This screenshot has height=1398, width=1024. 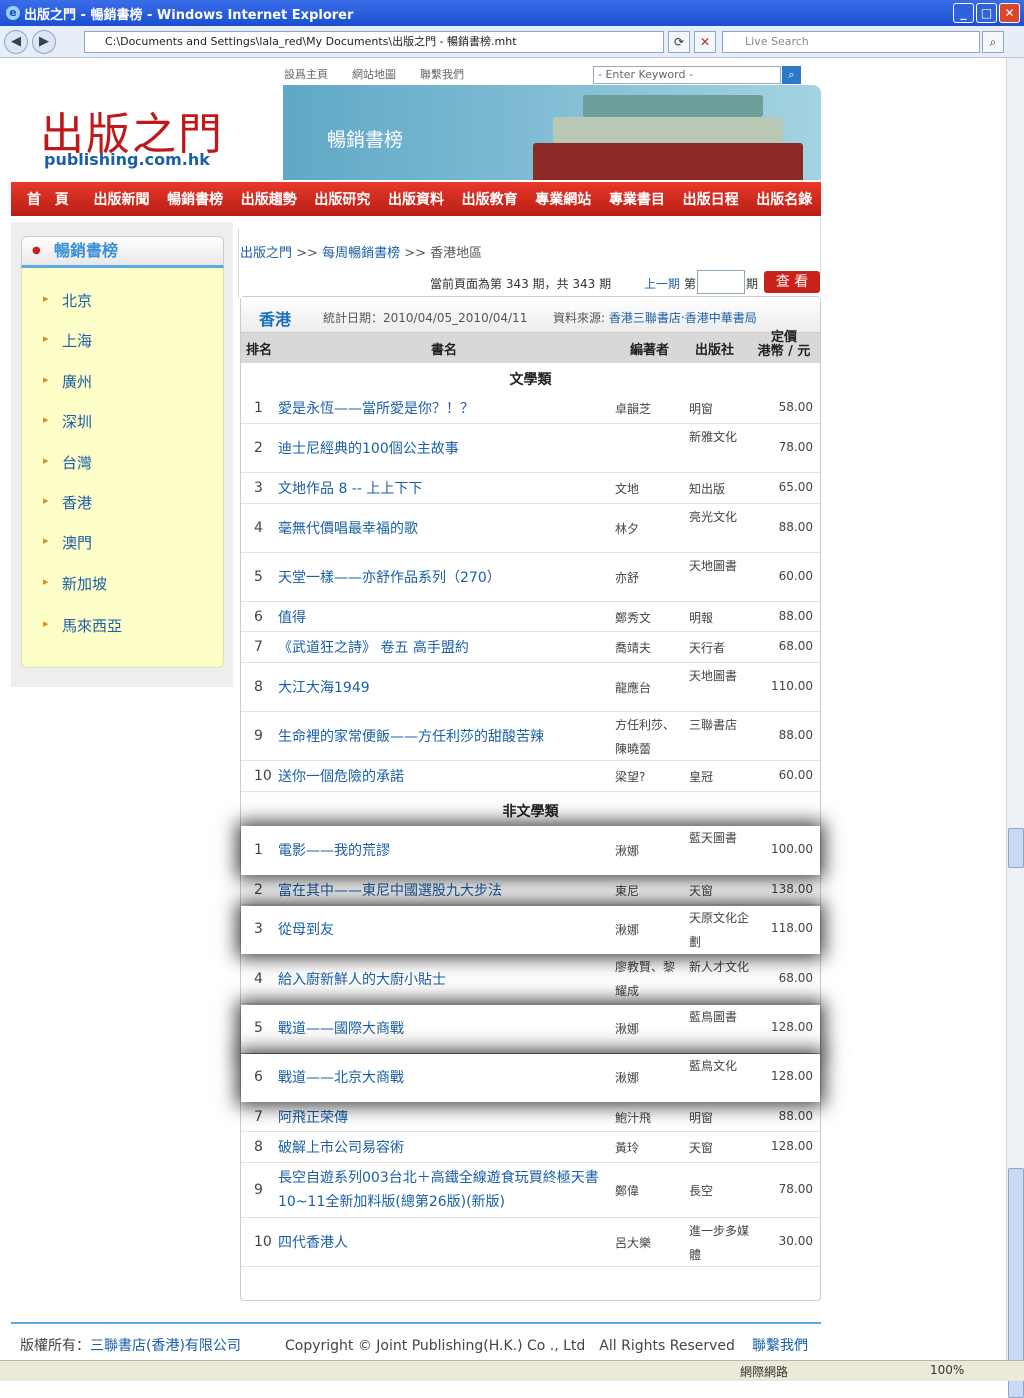 What do you see at coordinates (792, 1146) in the screenshot?
I see `price-cell: 128.00` at bounding box center [792, 1146].